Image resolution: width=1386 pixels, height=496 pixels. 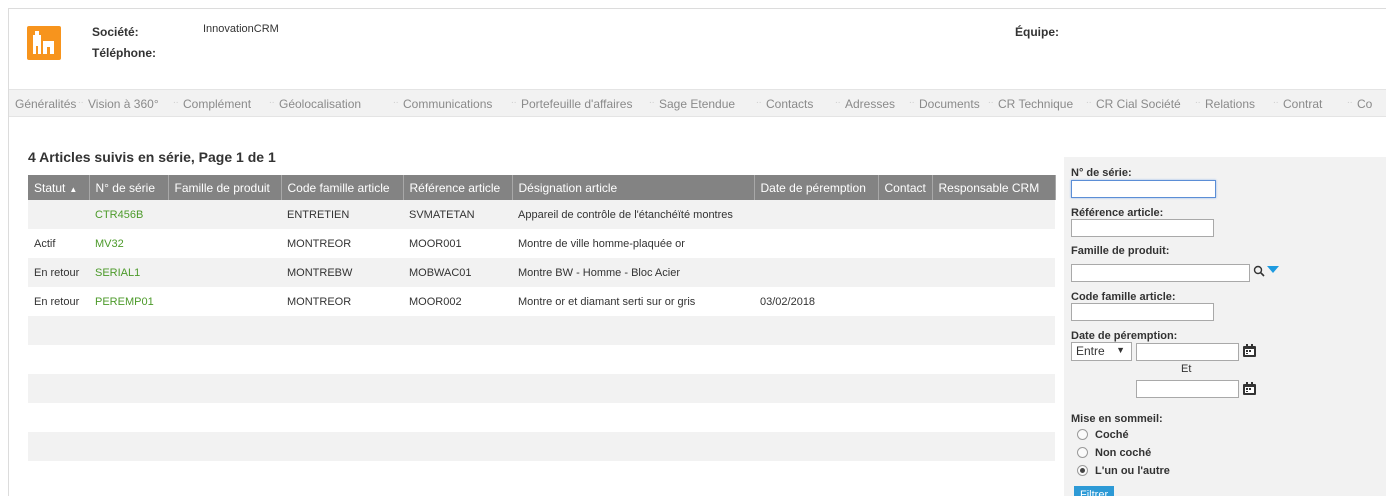 What do you see at coordinates (1142, 312) in the screenshot?
I see `code-family-filter-input` at bounding box center [1142, 312].